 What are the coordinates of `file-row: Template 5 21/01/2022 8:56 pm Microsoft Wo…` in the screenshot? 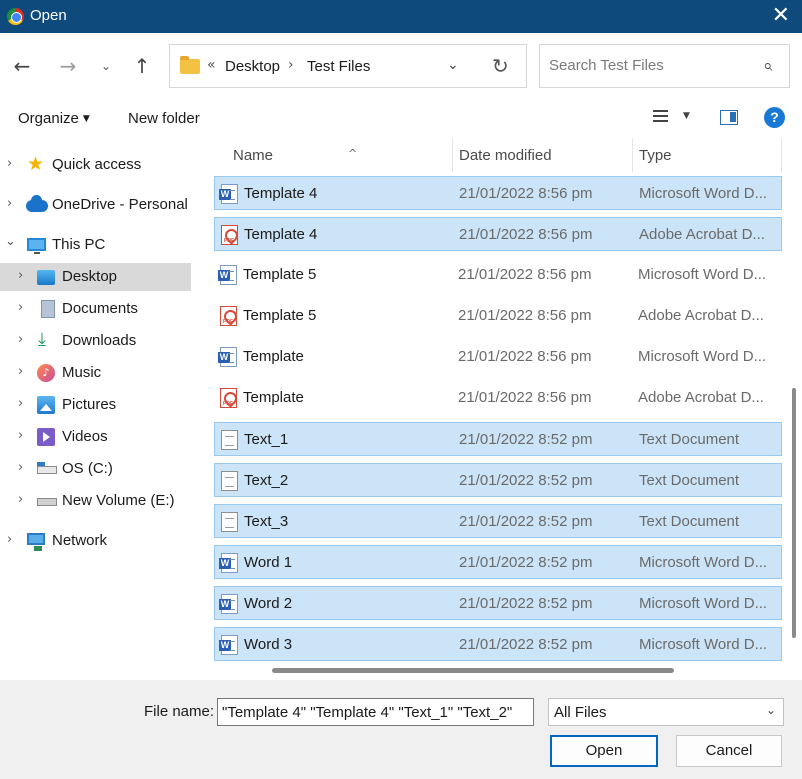 It's located at (498, 275).